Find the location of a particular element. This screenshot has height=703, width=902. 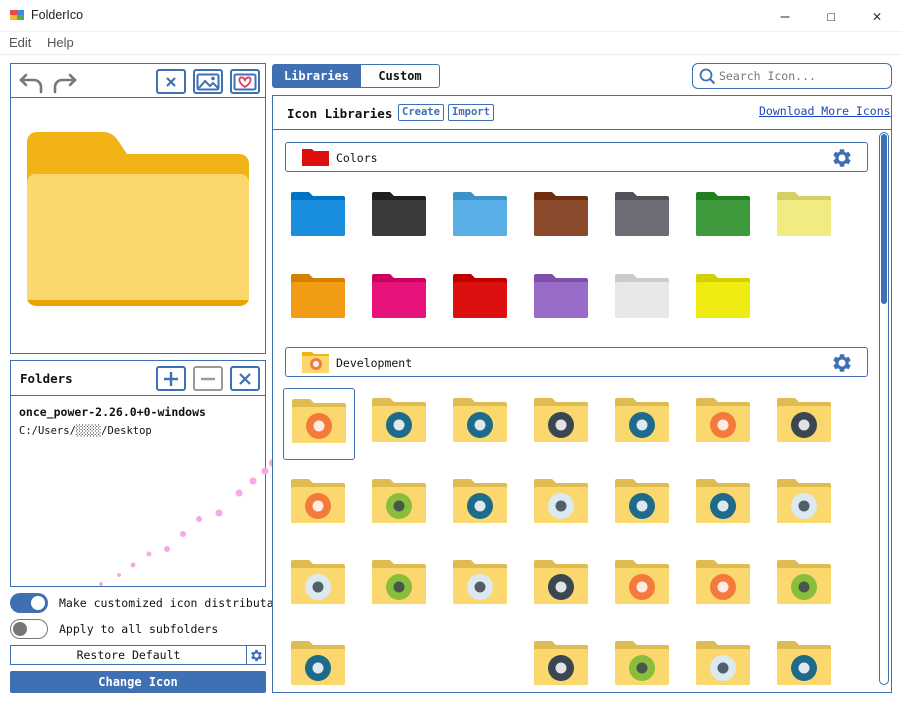

import-button: Import is located at coordinates (471, 112).